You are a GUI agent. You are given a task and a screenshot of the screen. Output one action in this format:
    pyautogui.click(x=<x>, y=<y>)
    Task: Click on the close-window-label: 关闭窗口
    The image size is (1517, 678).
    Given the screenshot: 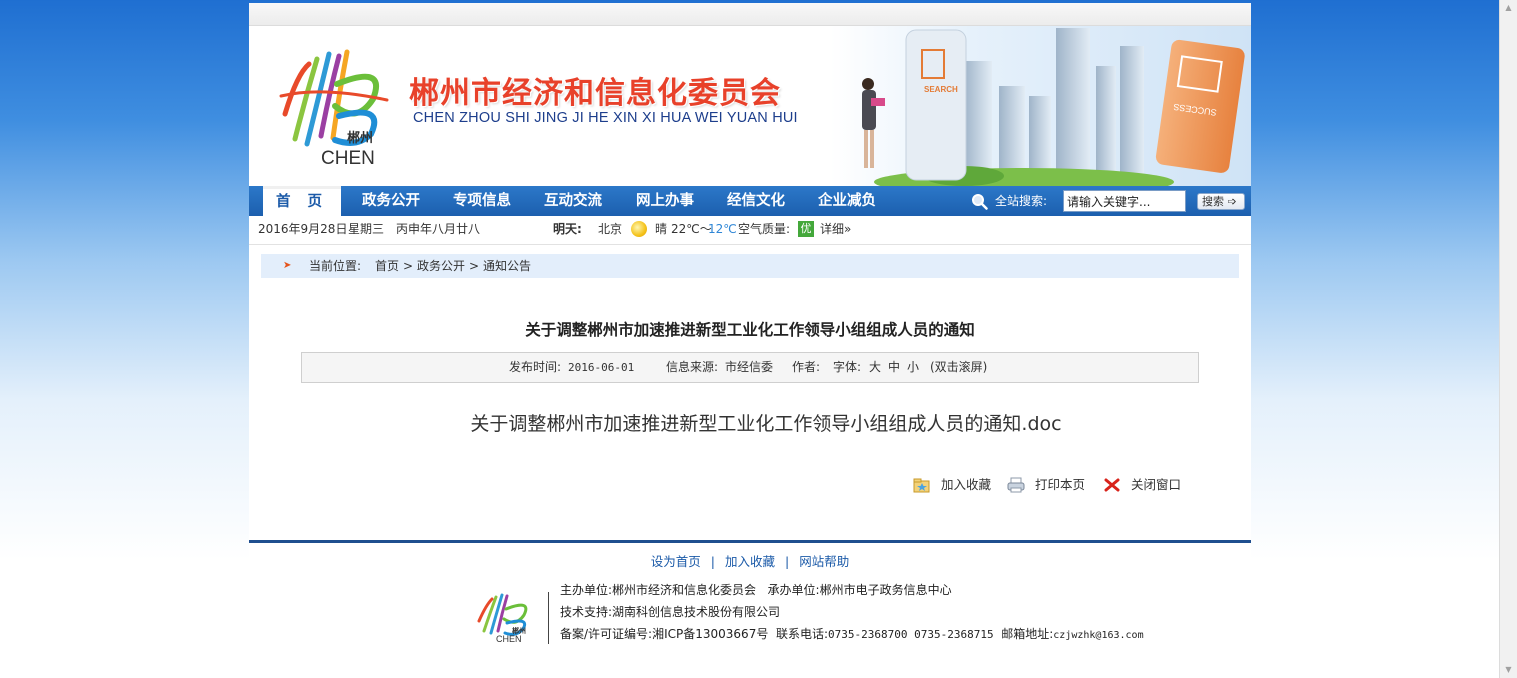 What is the action you would take?
    pyautogui.click(x=1156, y=484)
    